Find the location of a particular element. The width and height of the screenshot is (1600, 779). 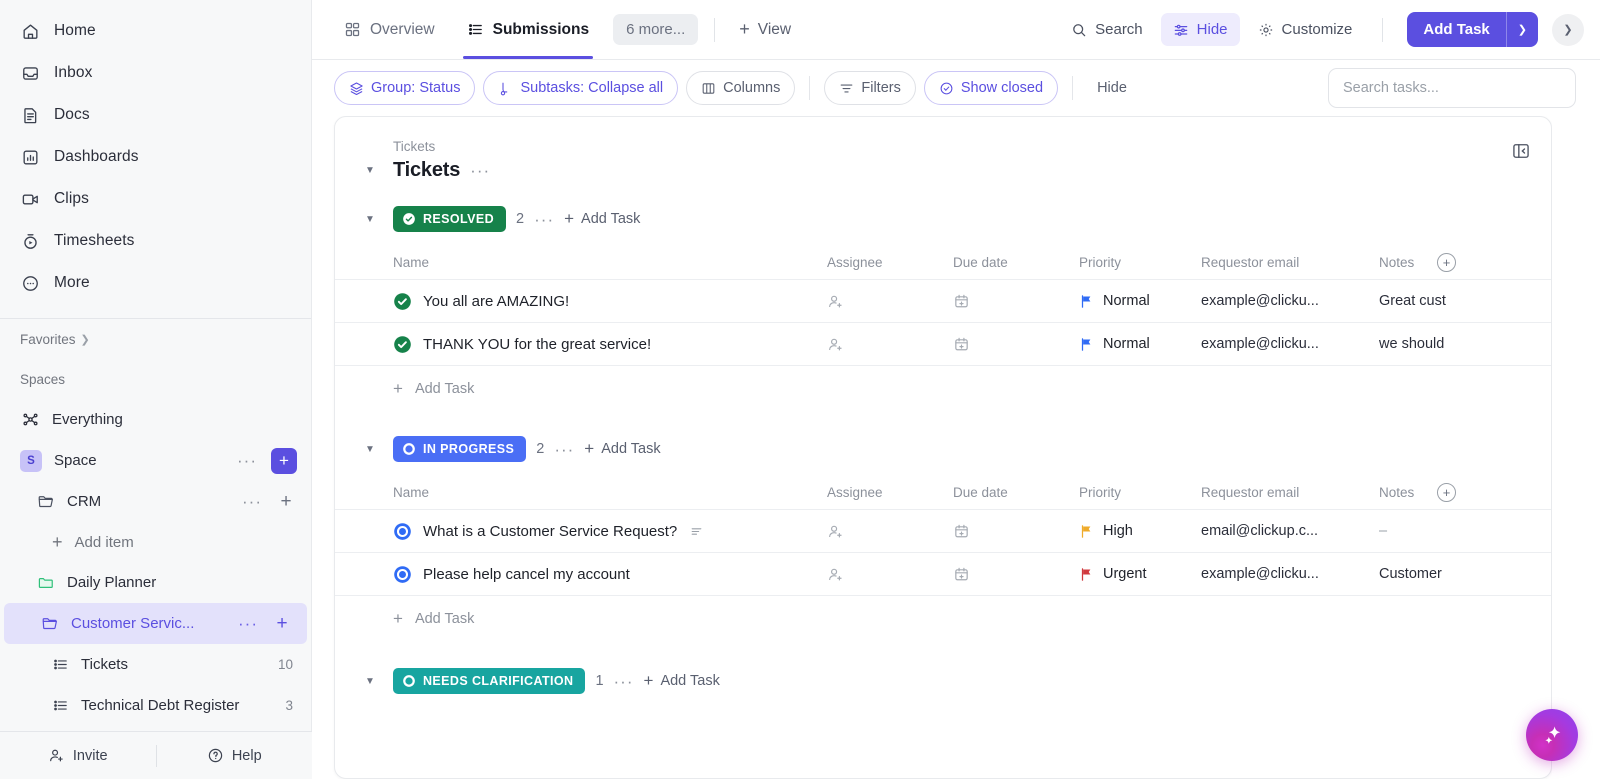

invite-button: Invite is located at coordinates (78, 755).